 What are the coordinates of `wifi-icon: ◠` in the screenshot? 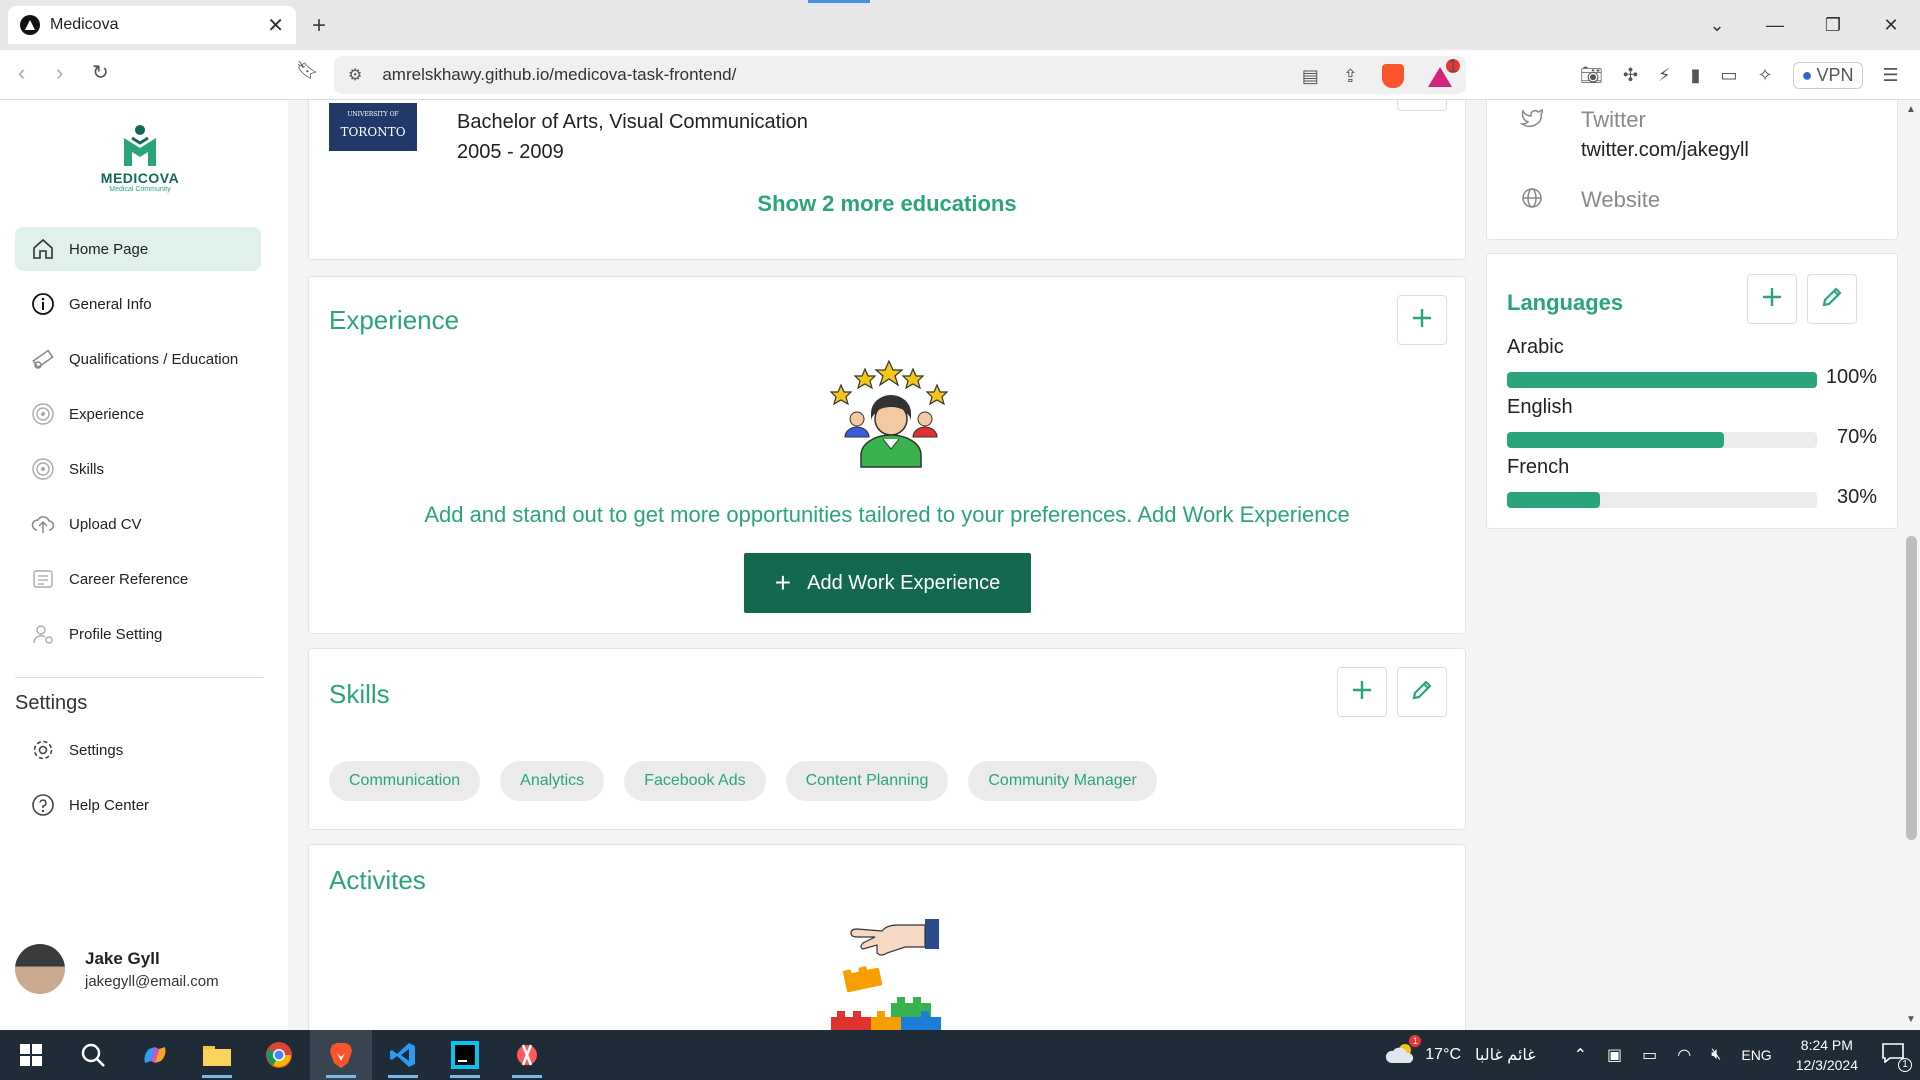 It's located at (1684, 1055).